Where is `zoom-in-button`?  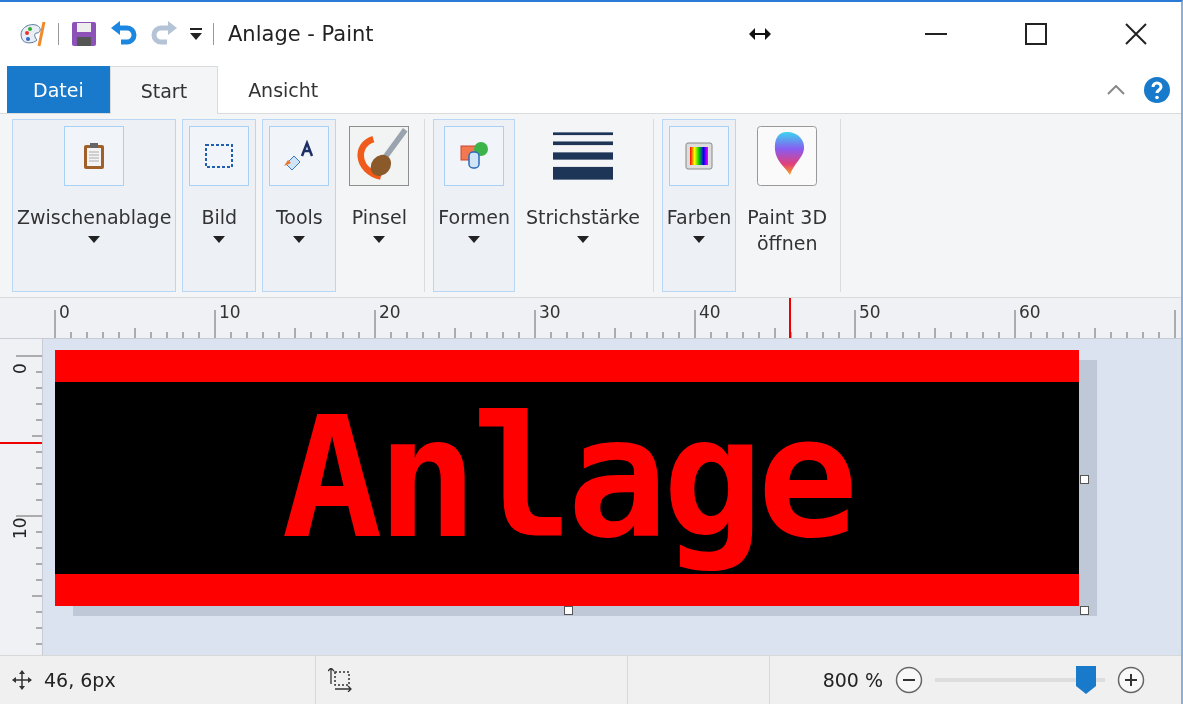
zoom-in-button is located at coordinates (1131, 680).